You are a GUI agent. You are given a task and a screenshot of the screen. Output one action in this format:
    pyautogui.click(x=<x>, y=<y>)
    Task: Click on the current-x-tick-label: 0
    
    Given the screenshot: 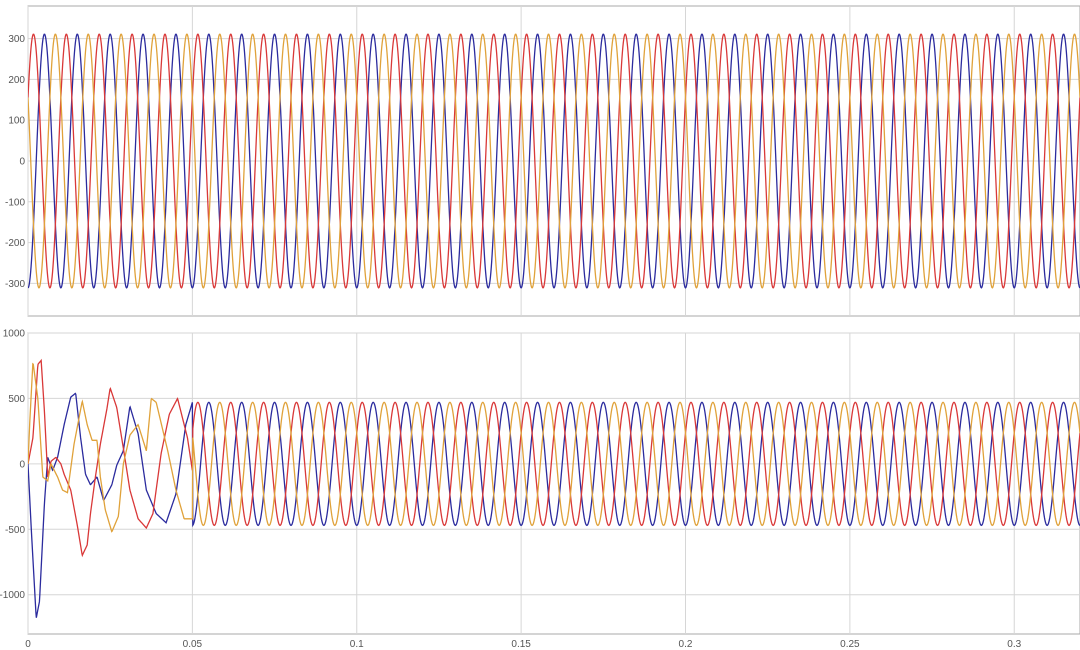 What is the action you would take?
    pyautogui.click(x=28, y=644)
    